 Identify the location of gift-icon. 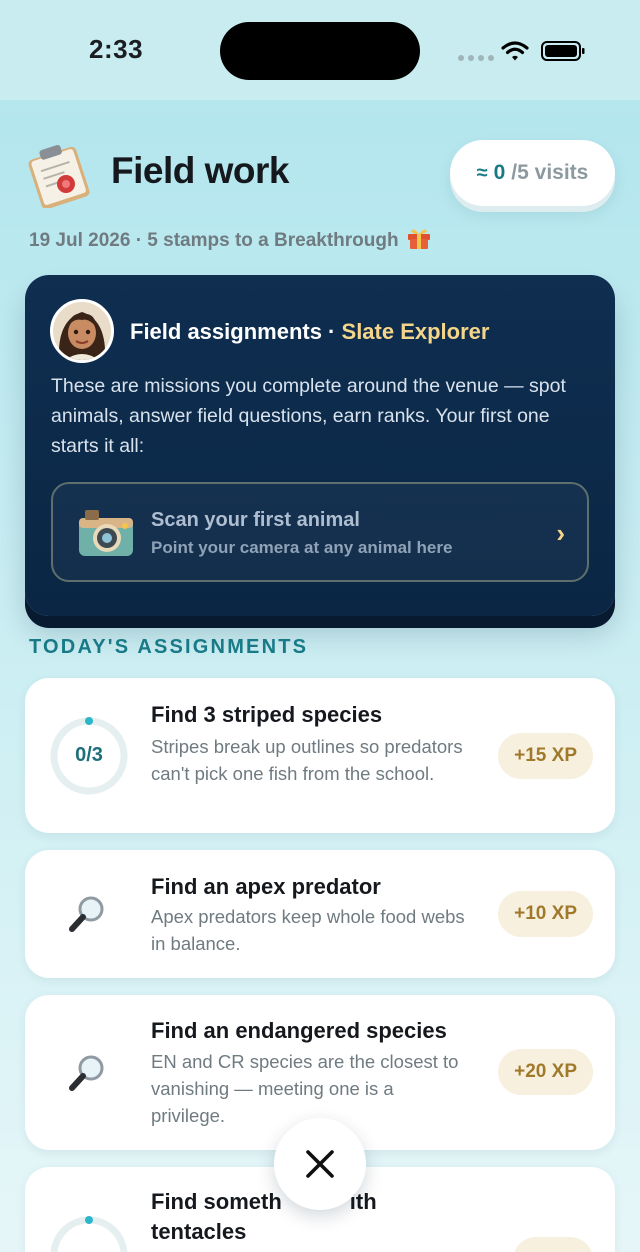
(418, 239).